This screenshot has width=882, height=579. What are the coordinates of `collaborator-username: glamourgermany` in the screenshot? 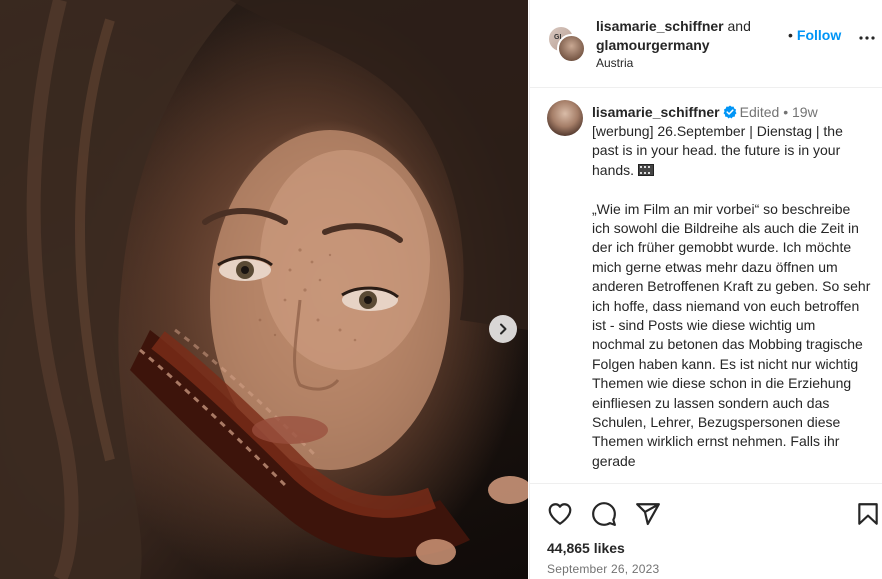 It's located at (653, 45).